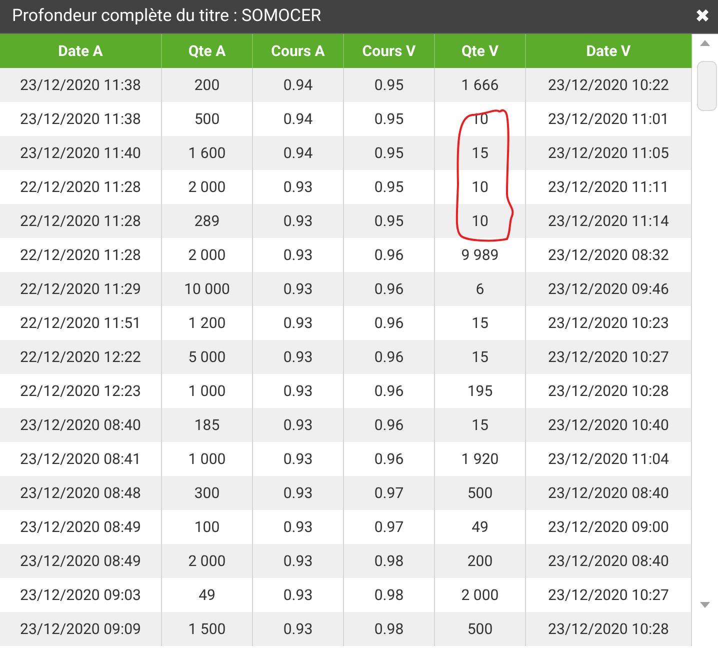 The height and width of the screenshot is (657, 718). Describe the element at coordinates (702, 17) in the screenshot. I see `close-button: ✖` at that location.